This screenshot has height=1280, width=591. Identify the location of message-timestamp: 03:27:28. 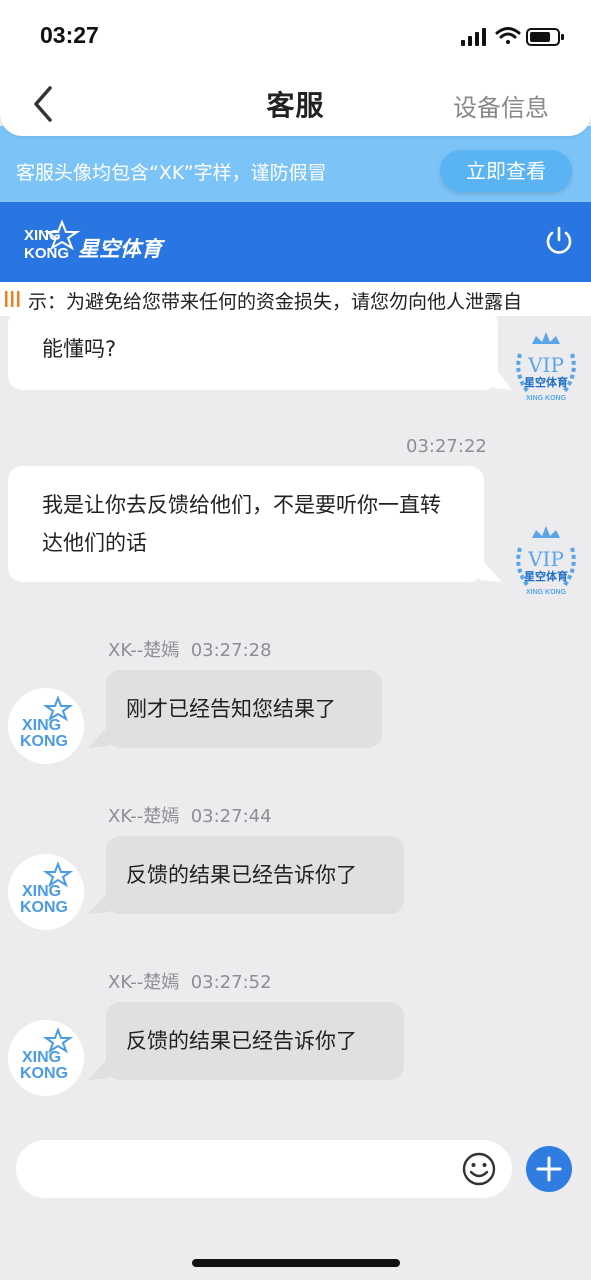
(231, 650).